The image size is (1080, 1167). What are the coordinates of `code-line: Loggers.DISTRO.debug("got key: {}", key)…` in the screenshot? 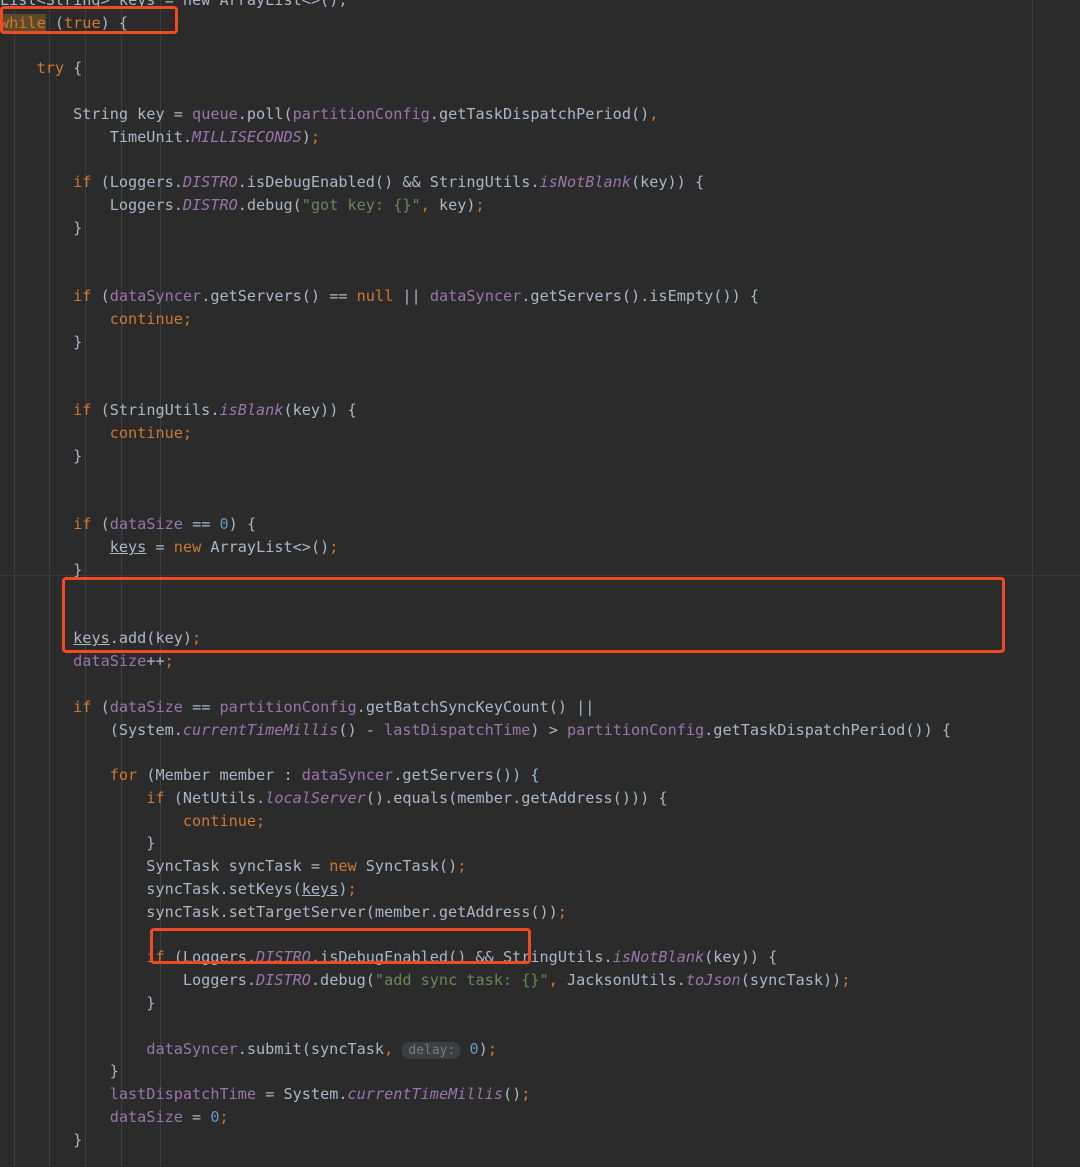 It's located at (540, 205).